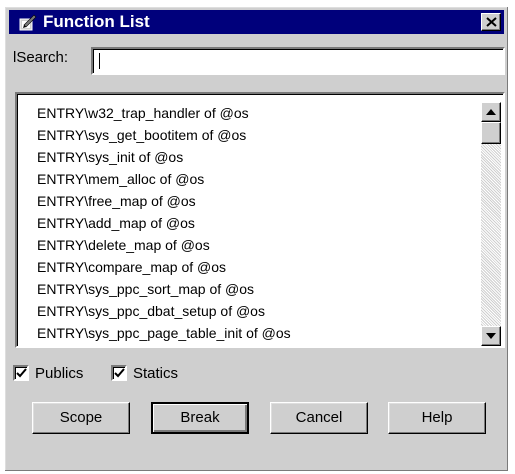 The image size is (515, 474). Describe the element at coordinates (319, 418) in the screenshot. I see `cancel-button: Cancel` at that location.